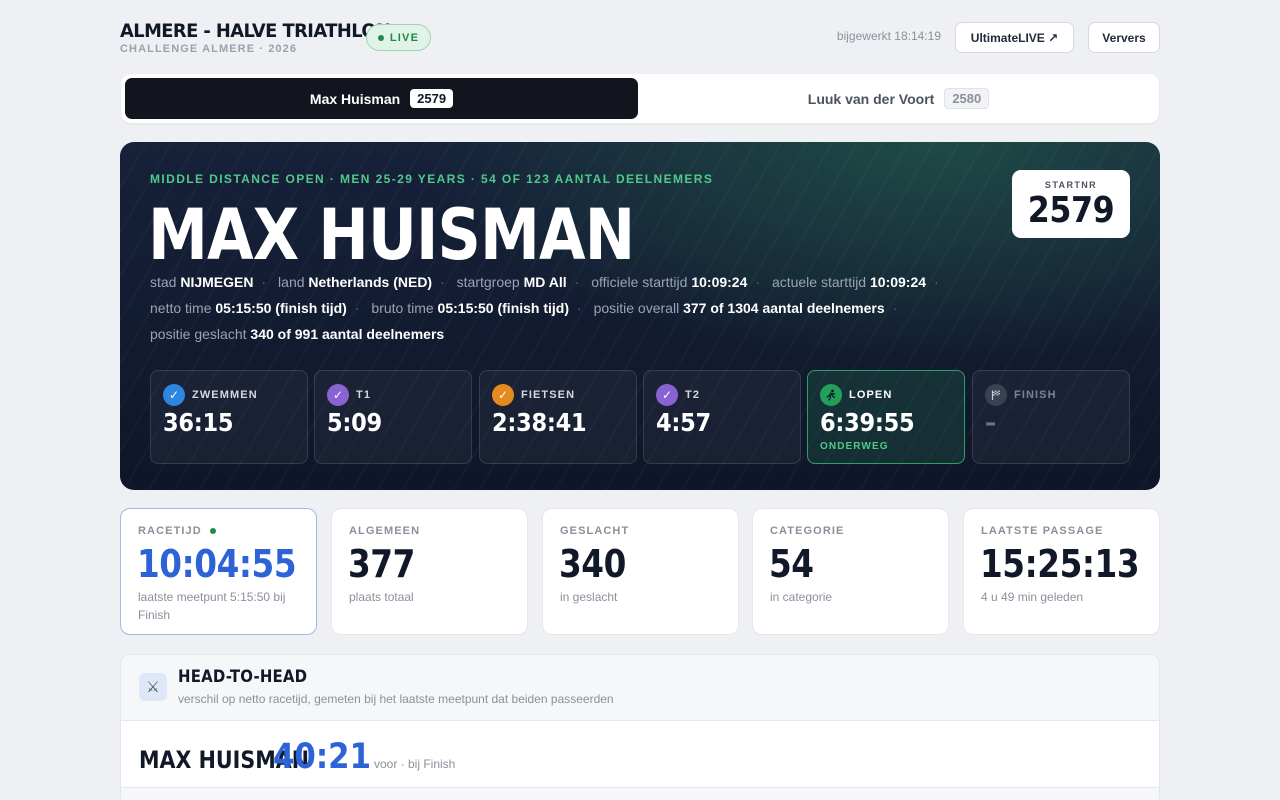  Describe the element at coordinates (181, 308) in the screenshot. I see `meta-label: netto time` at that location.